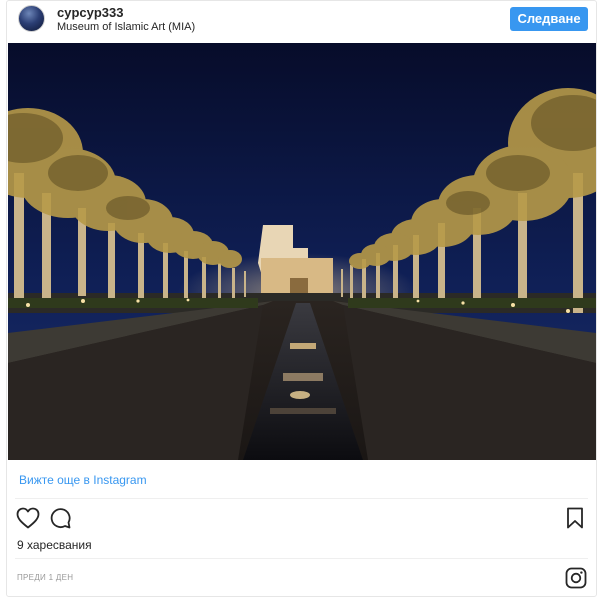  I want to click on heart-icon, so click(28, 518).